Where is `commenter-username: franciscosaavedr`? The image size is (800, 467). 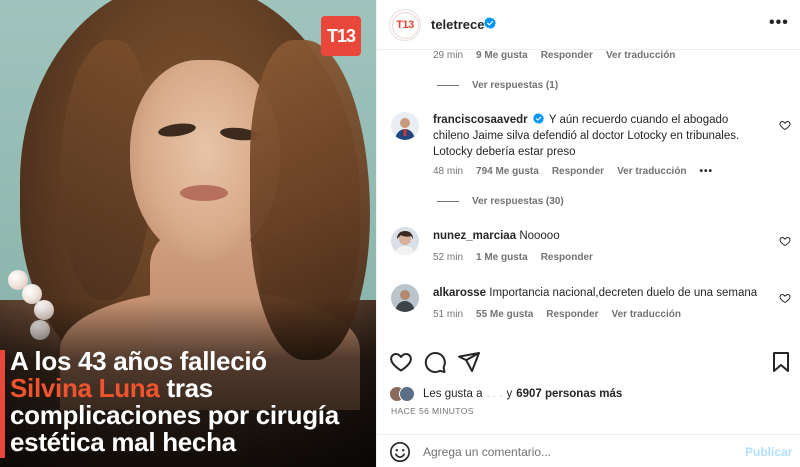
commenter-username: franciscosaavedr is located at coordinates (480, 120).